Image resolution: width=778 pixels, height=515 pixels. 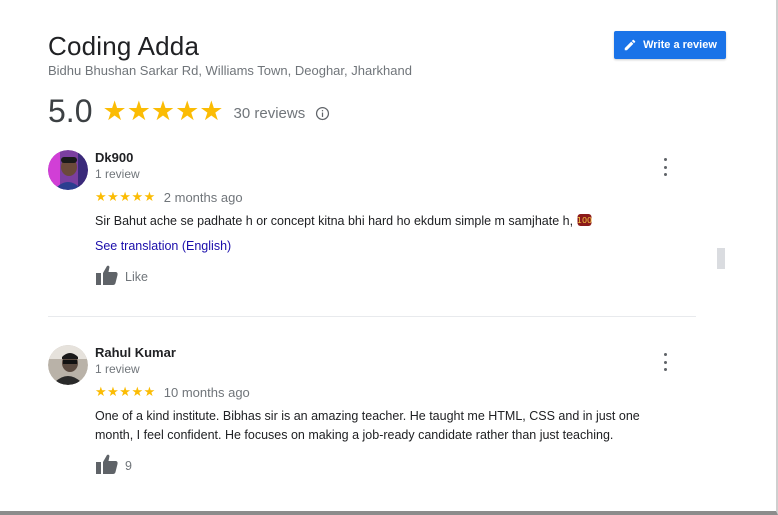 I want to click on rating-summary: 5.0 ★★★★★ 30 reviews, so click(x=189, y=110).